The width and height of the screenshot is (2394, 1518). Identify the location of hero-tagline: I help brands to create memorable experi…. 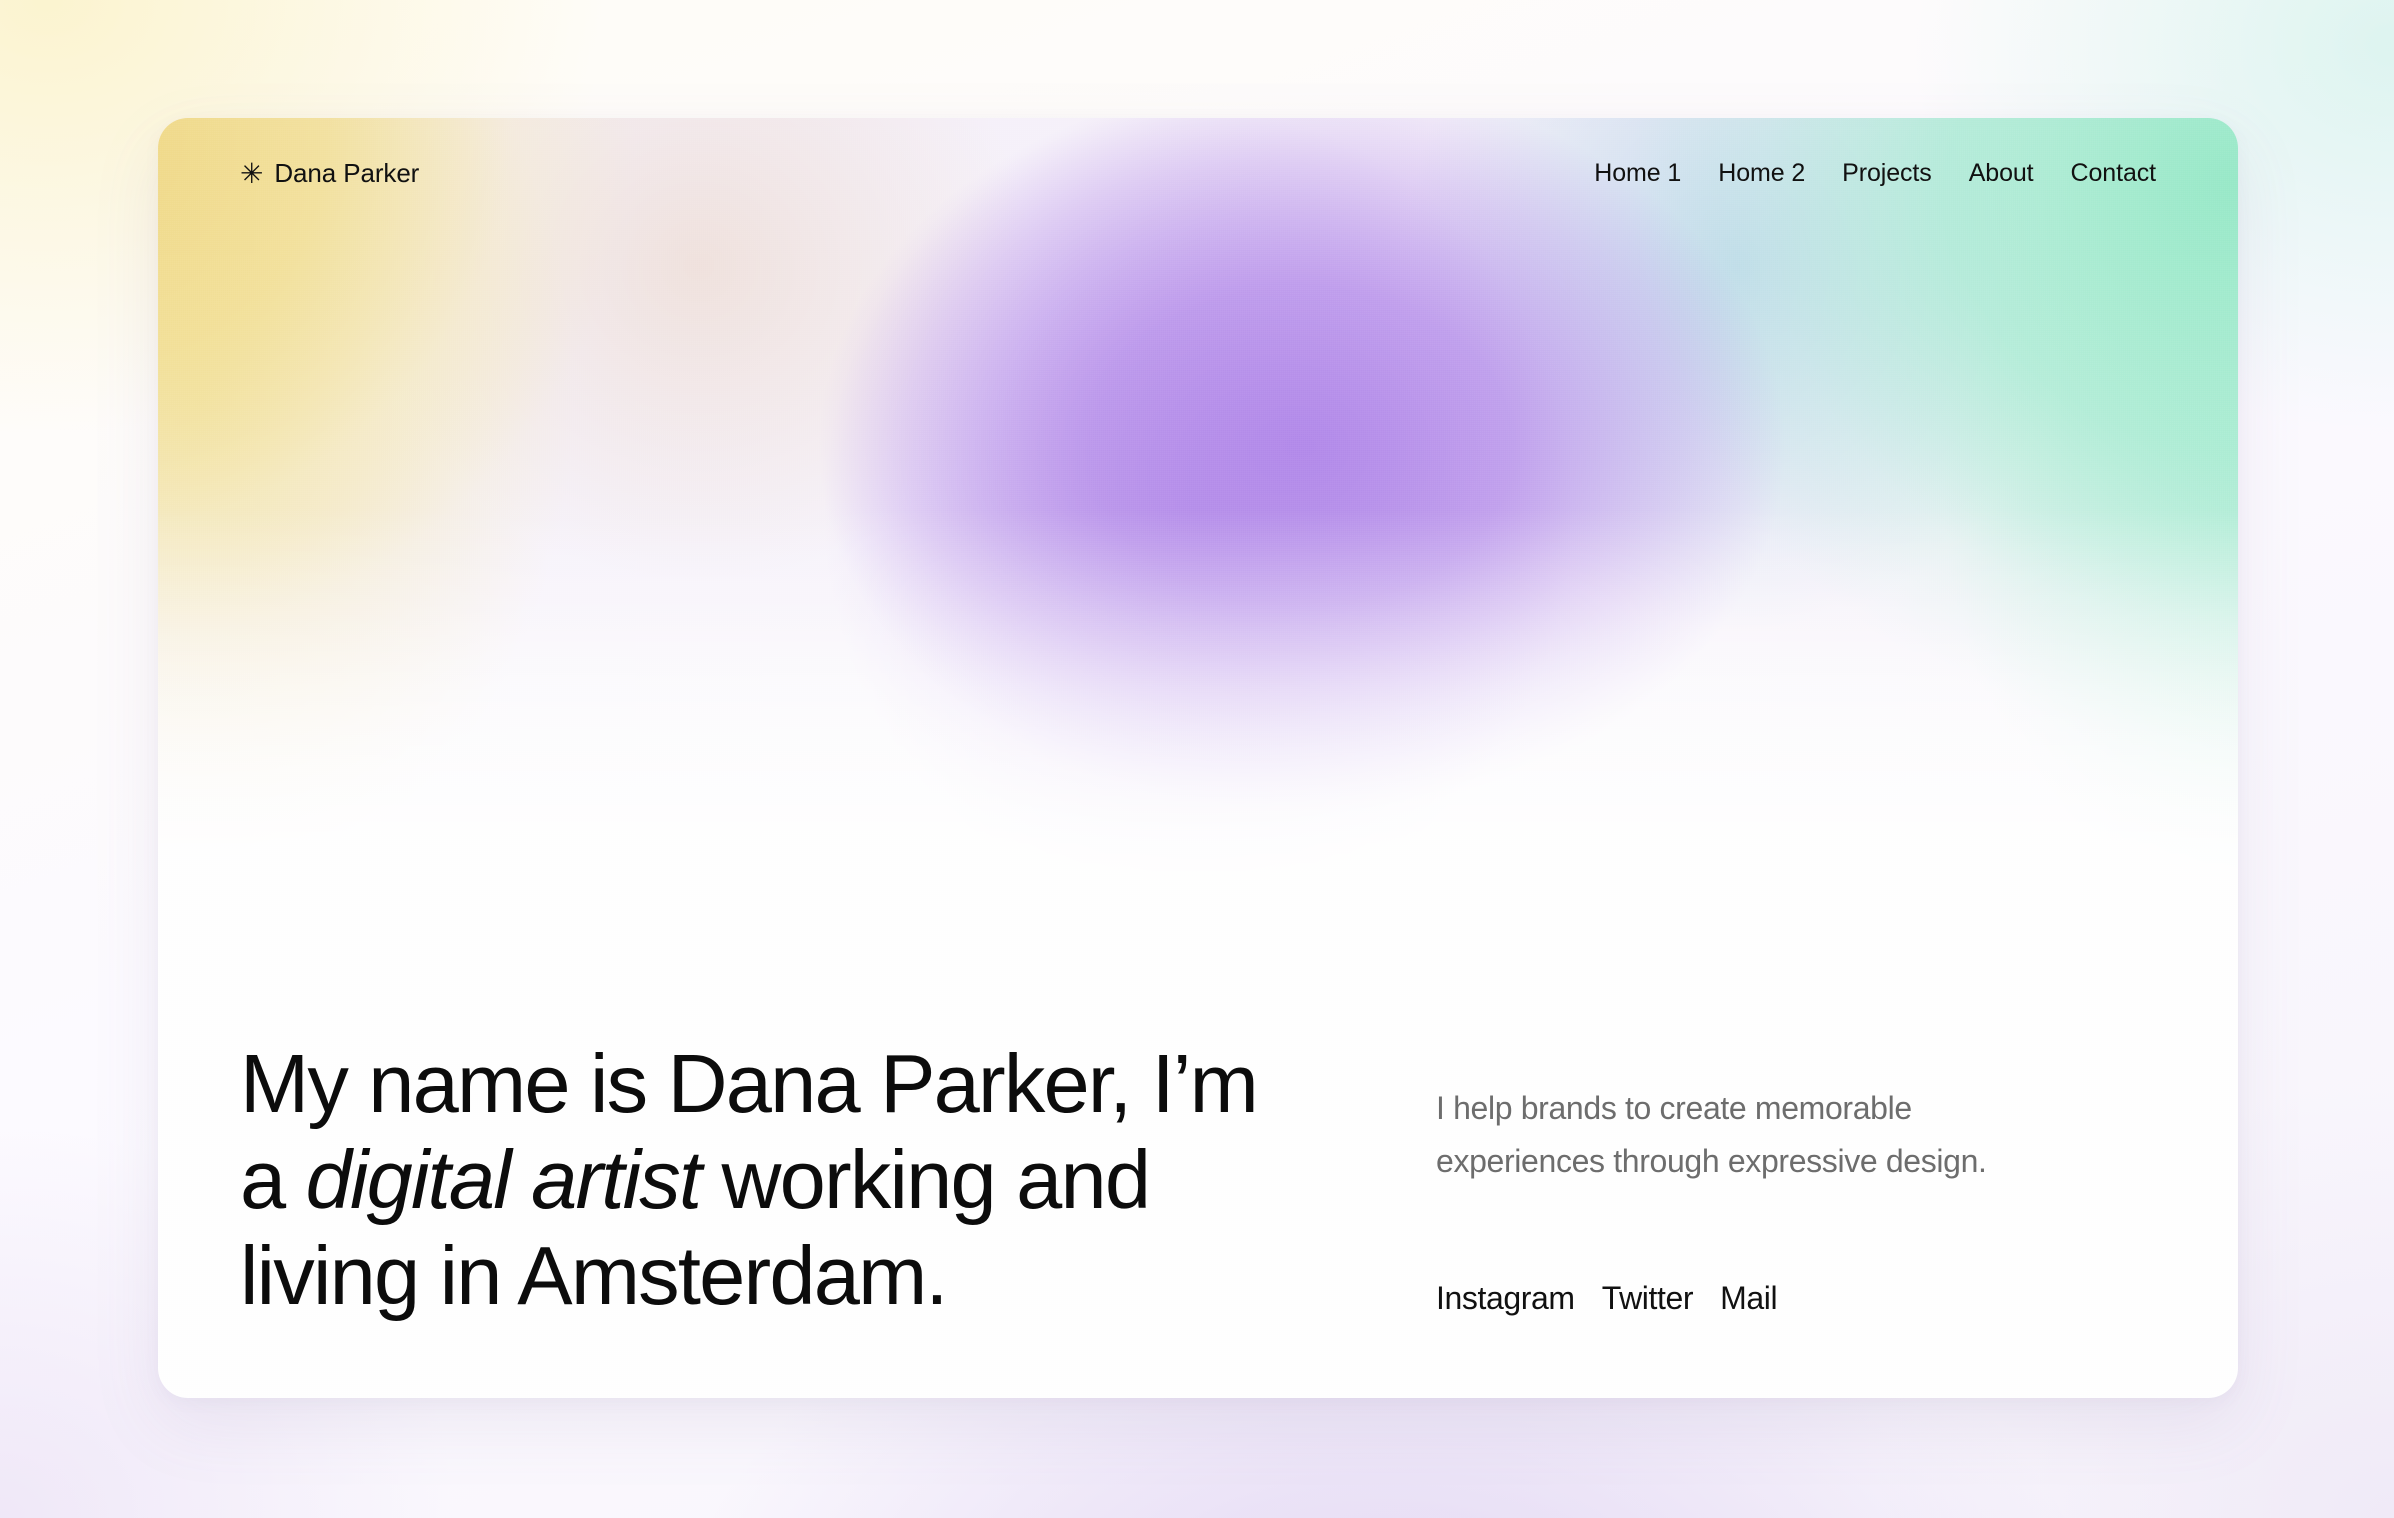
(1711, 1134).